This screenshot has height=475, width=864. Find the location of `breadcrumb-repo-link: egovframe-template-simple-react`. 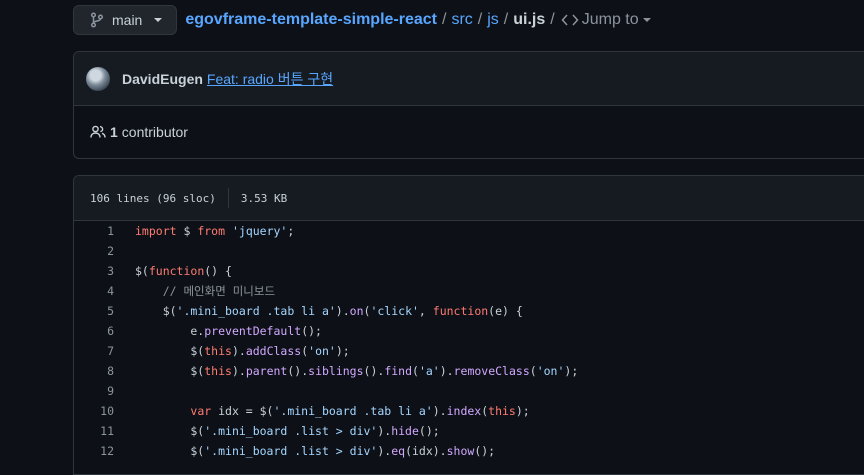

breadcrumb-repo-link: egovframe-template-simple-react is located at coordinates (311, 20).